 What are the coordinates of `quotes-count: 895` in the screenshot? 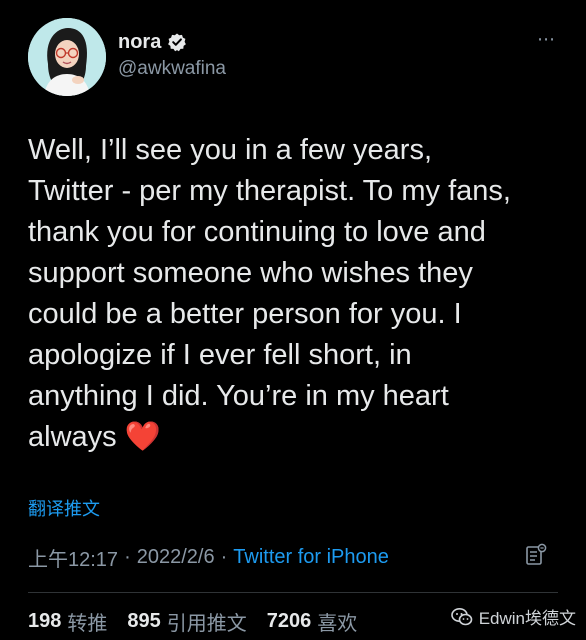 It's located at (143, 621).